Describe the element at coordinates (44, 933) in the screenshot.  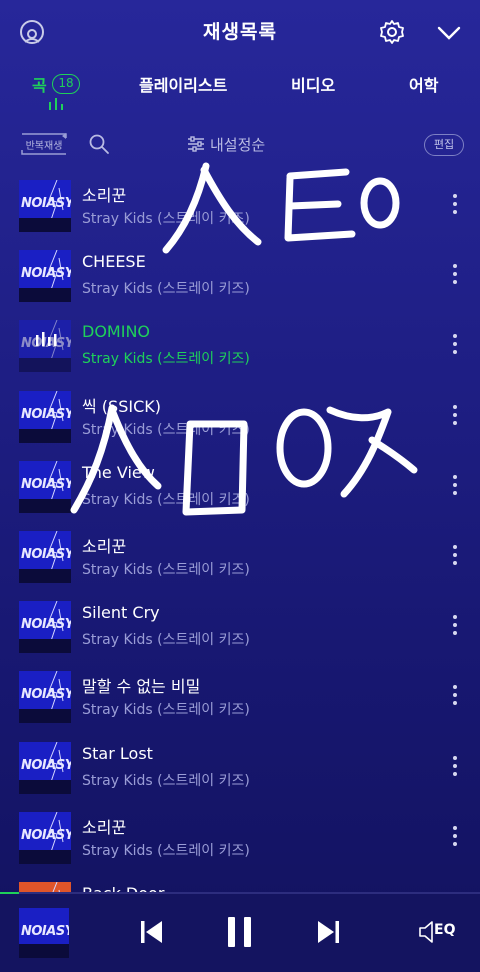
I see `now-playing-art: NOIASY` at that location.